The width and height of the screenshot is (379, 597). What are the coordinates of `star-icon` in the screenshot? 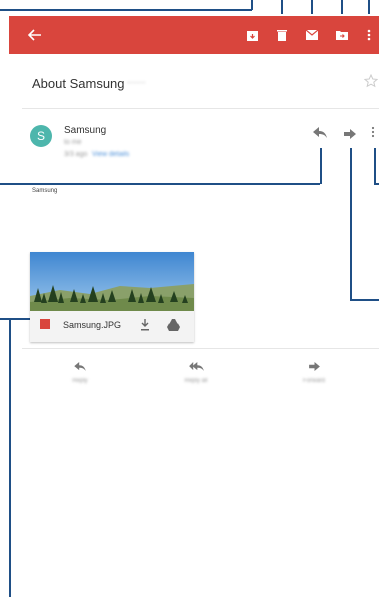 It's located at (371, 83).